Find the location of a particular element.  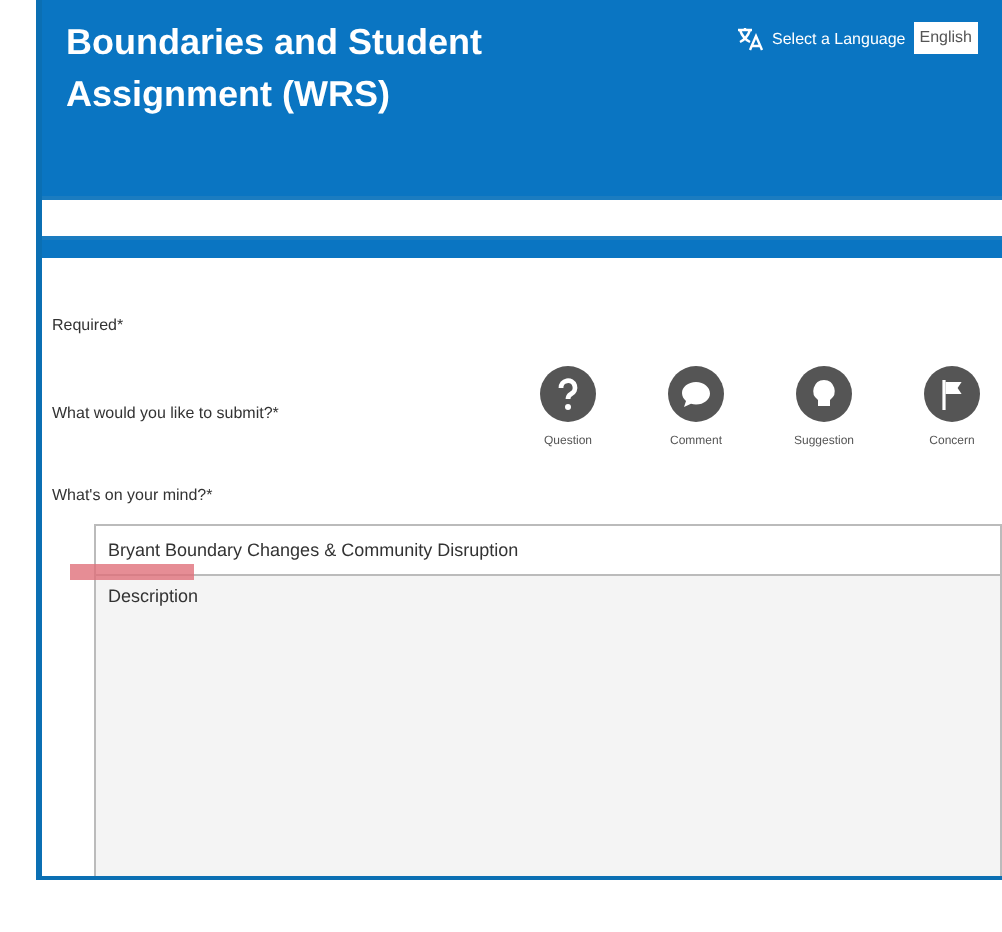

title-field: Bryant Boundary Changes & Community Disruption is located at coordinates (548, 550).